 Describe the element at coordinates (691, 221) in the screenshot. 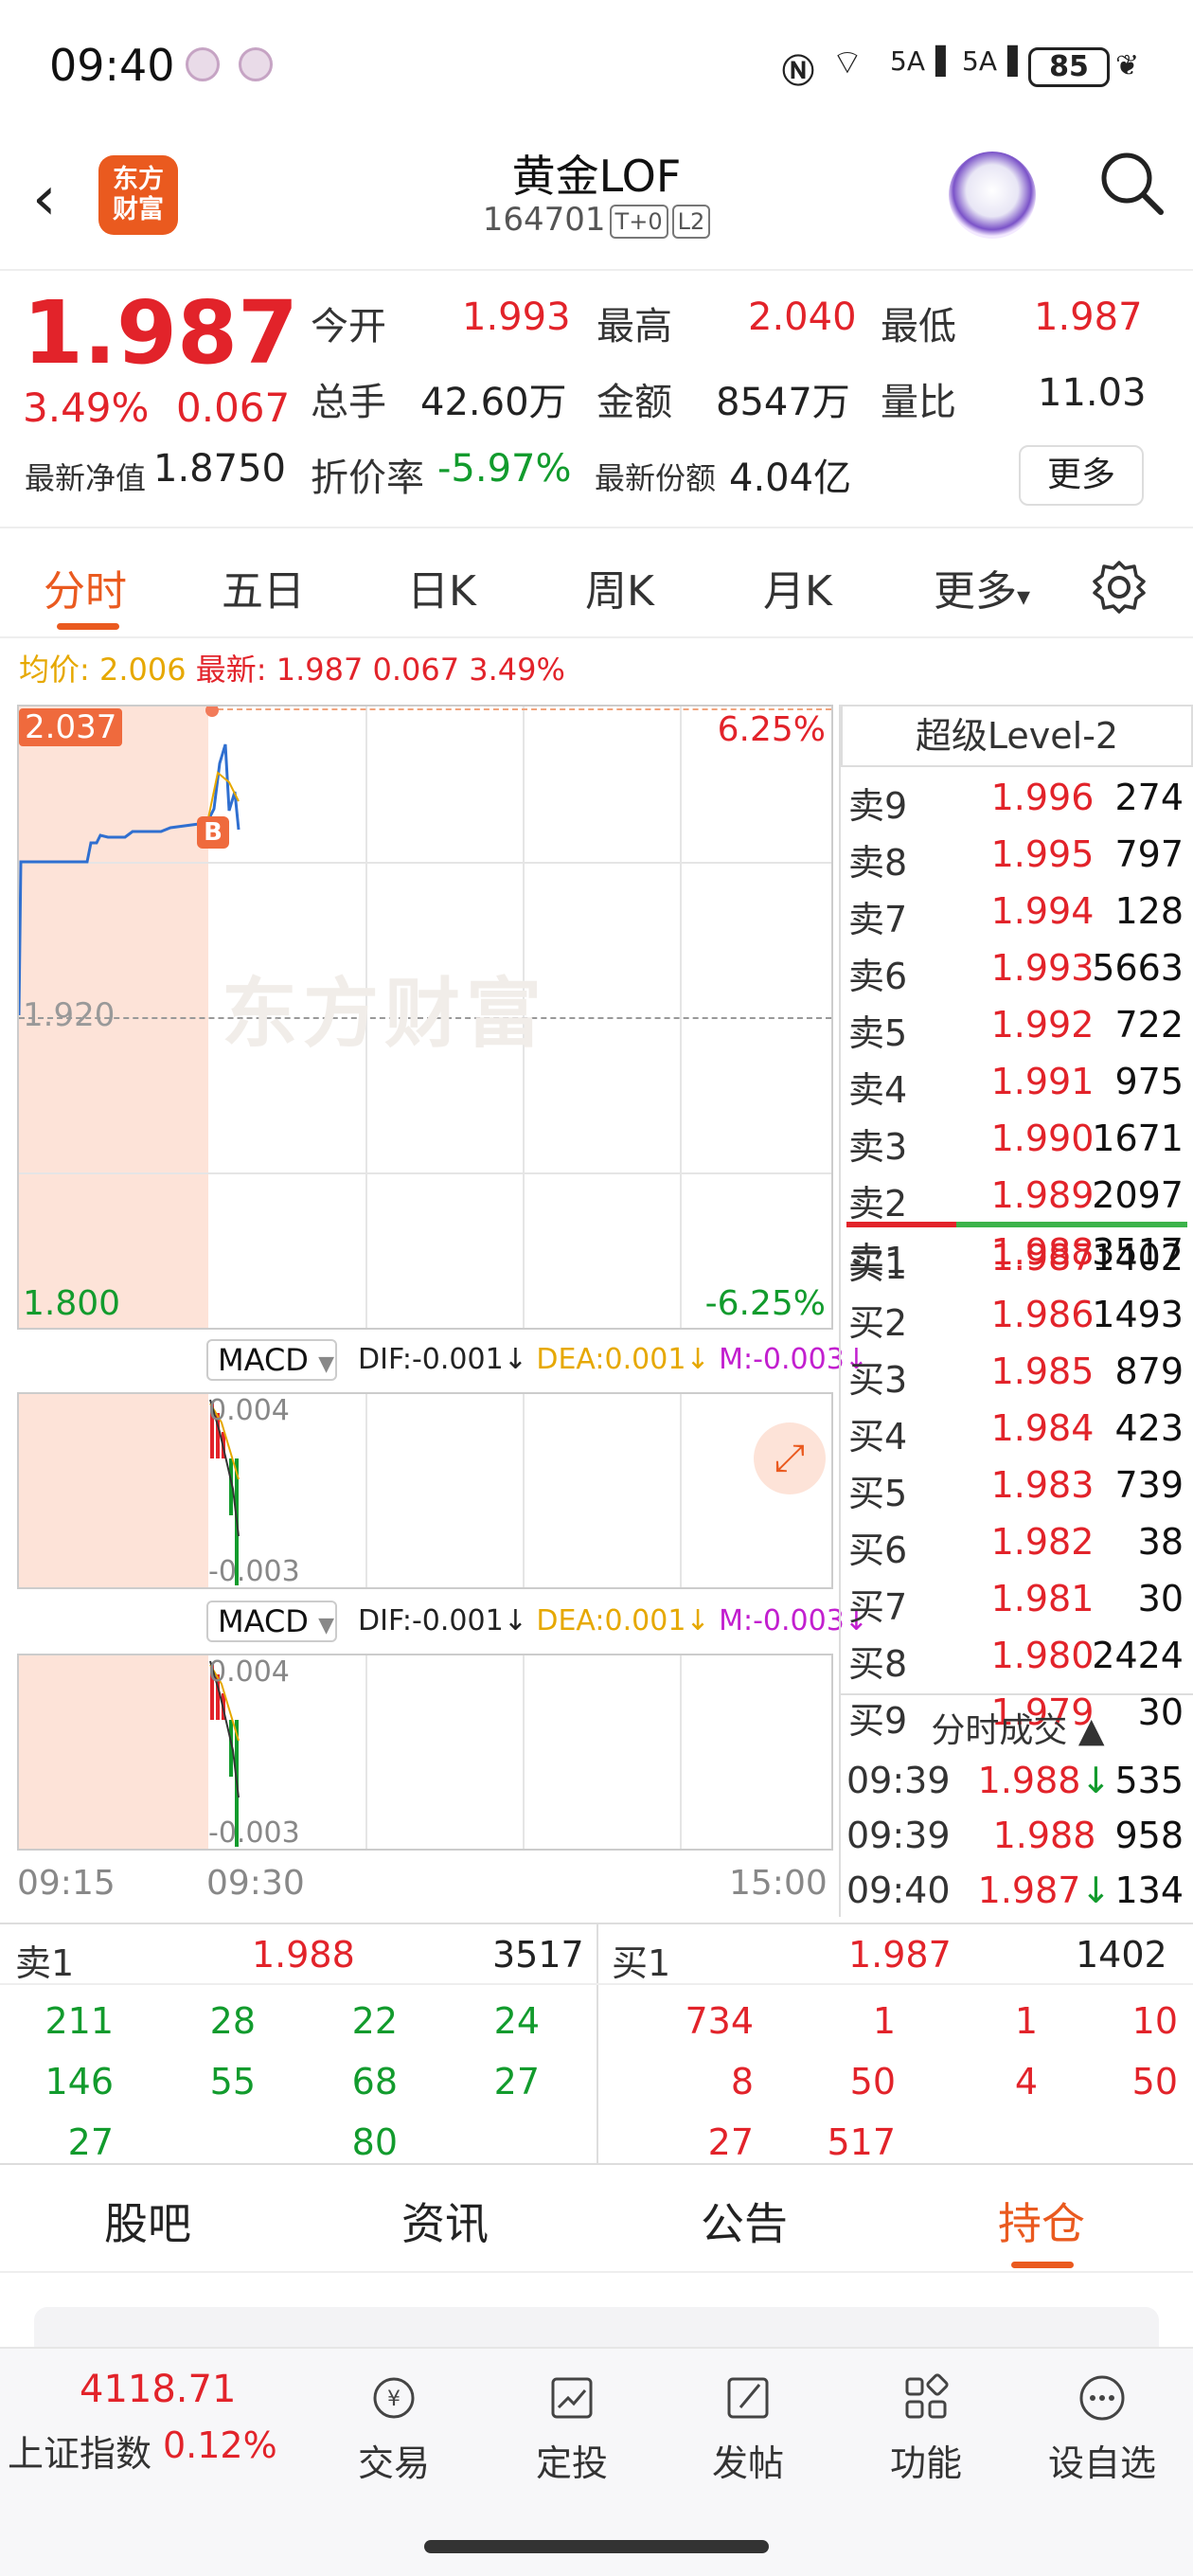

I see `l2-tag: L2` at that location.